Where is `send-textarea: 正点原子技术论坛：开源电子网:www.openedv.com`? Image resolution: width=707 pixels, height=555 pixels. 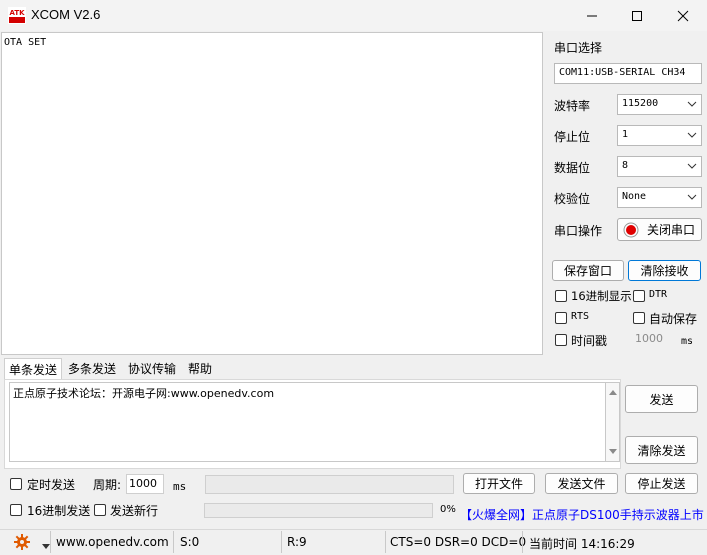 send-textarea: 正点原子技术论坛：开源电子网:www.openedv.com is located at coordinates (307, 422).